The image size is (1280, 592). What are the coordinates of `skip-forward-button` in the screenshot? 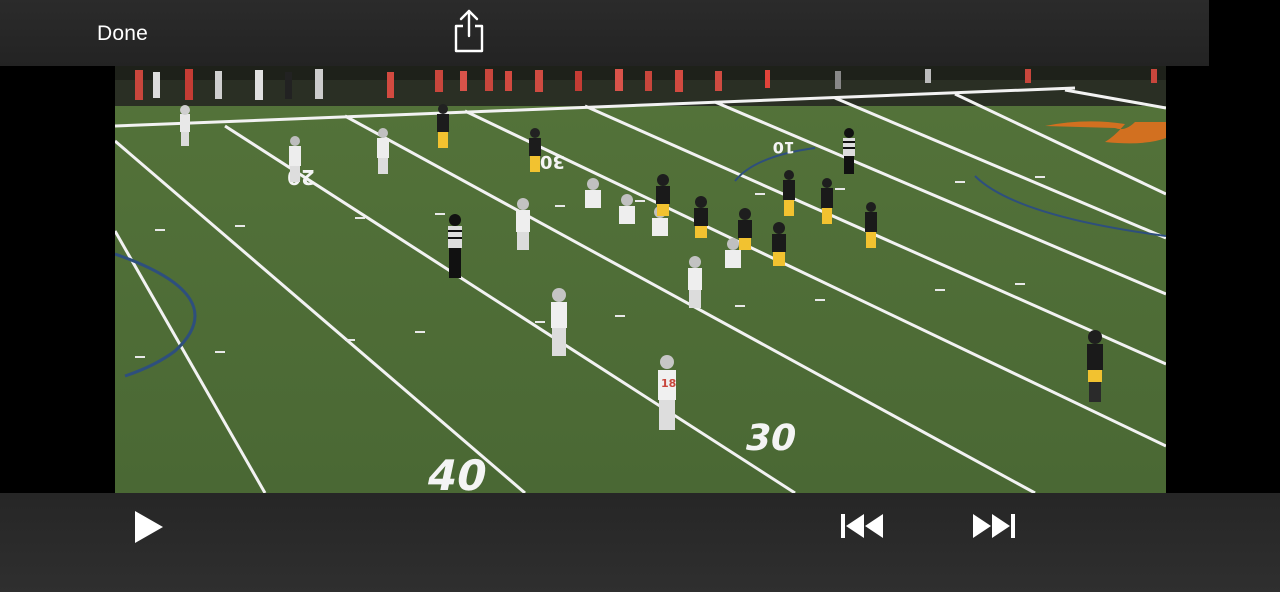 It's located at (994, 526).